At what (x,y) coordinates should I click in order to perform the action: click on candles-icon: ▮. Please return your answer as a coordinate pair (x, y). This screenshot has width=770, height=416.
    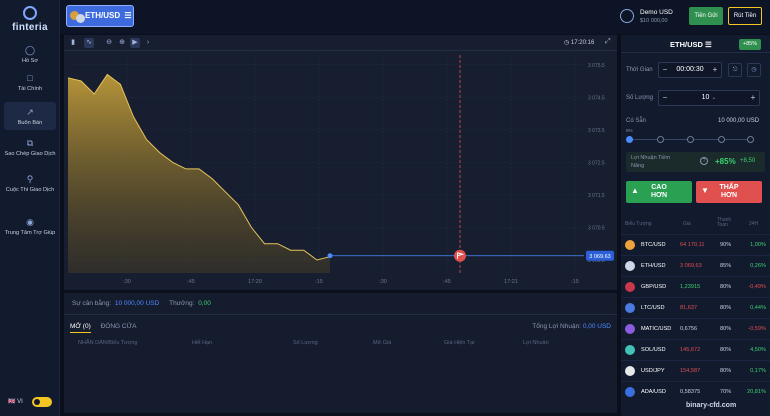
    Looking at the image, I should click on (73, 43).